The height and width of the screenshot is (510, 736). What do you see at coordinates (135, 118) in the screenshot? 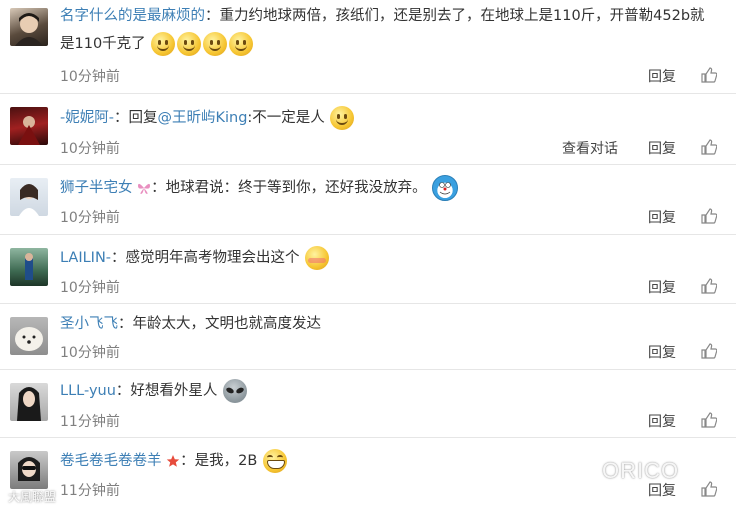
I see `reply-prefix: ：回复` at bounding box center [135, 118].